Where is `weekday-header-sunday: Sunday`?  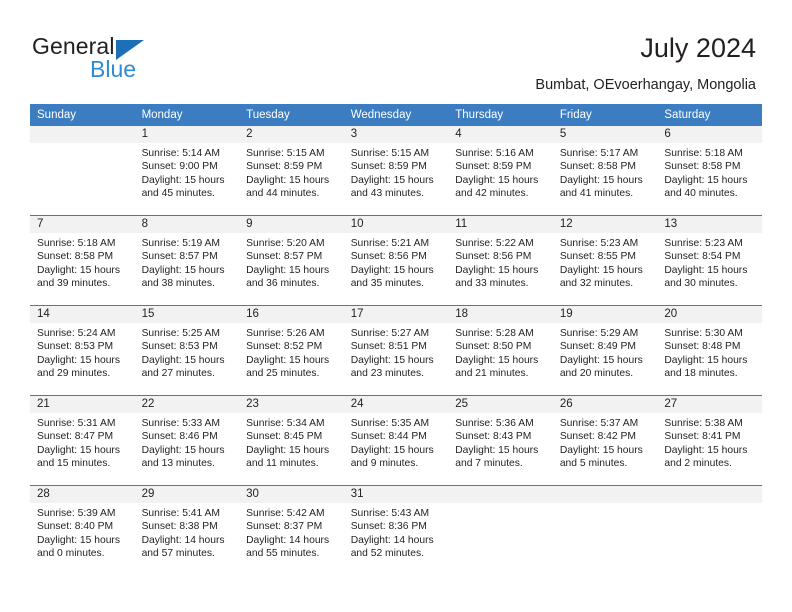 weekday-header-sunday: Sunday is located at coordinates (82, 115).